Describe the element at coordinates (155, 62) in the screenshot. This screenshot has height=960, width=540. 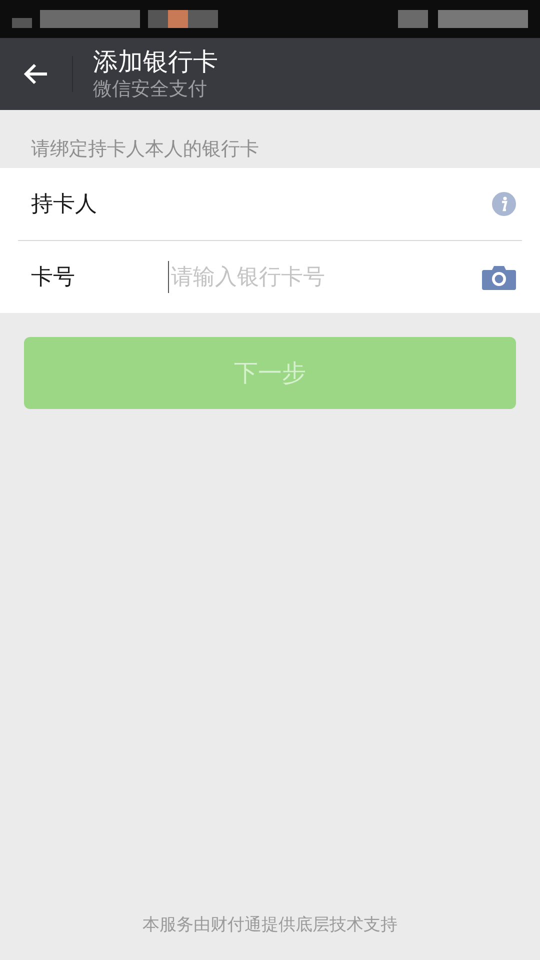
I see `page-title: 添加银行卡` at that location.